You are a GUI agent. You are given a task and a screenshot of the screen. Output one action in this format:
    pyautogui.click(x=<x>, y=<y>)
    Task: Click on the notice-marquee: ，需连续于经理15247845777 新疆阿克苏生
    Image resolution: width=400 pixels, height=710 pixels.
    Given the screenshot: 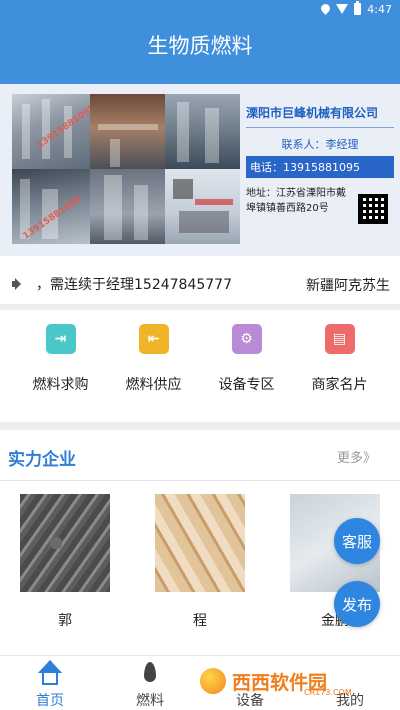 What is the action you would take?
    pyautogui.click(x=200, y=284)
    